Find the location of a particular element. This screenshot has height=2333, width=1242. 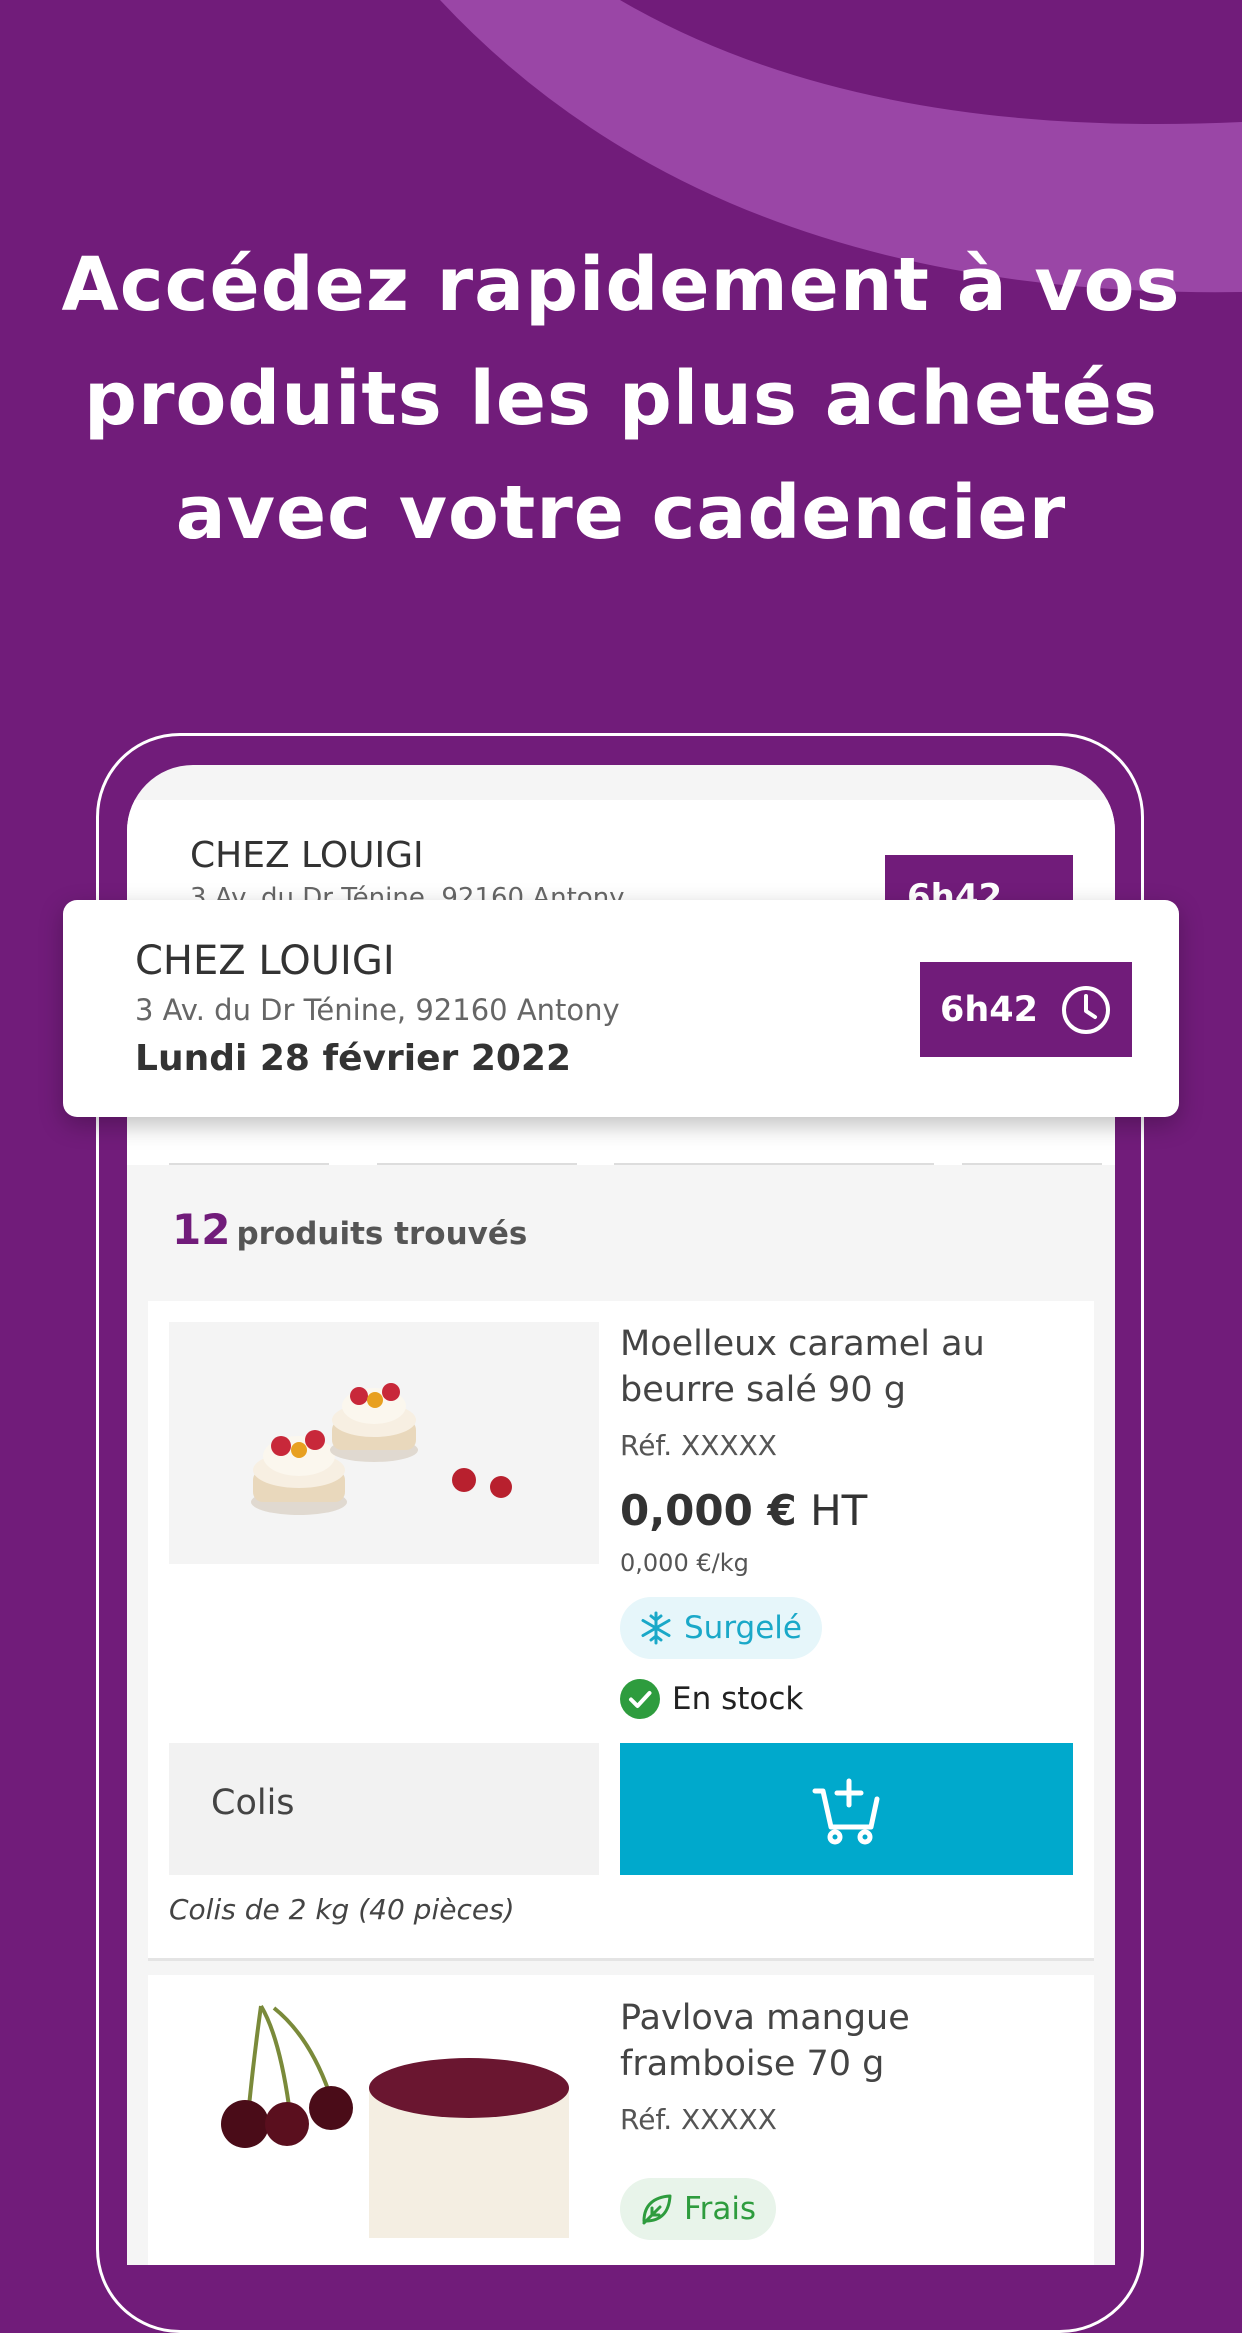

stock-status: En stock is located at coordinates (711, 1699).